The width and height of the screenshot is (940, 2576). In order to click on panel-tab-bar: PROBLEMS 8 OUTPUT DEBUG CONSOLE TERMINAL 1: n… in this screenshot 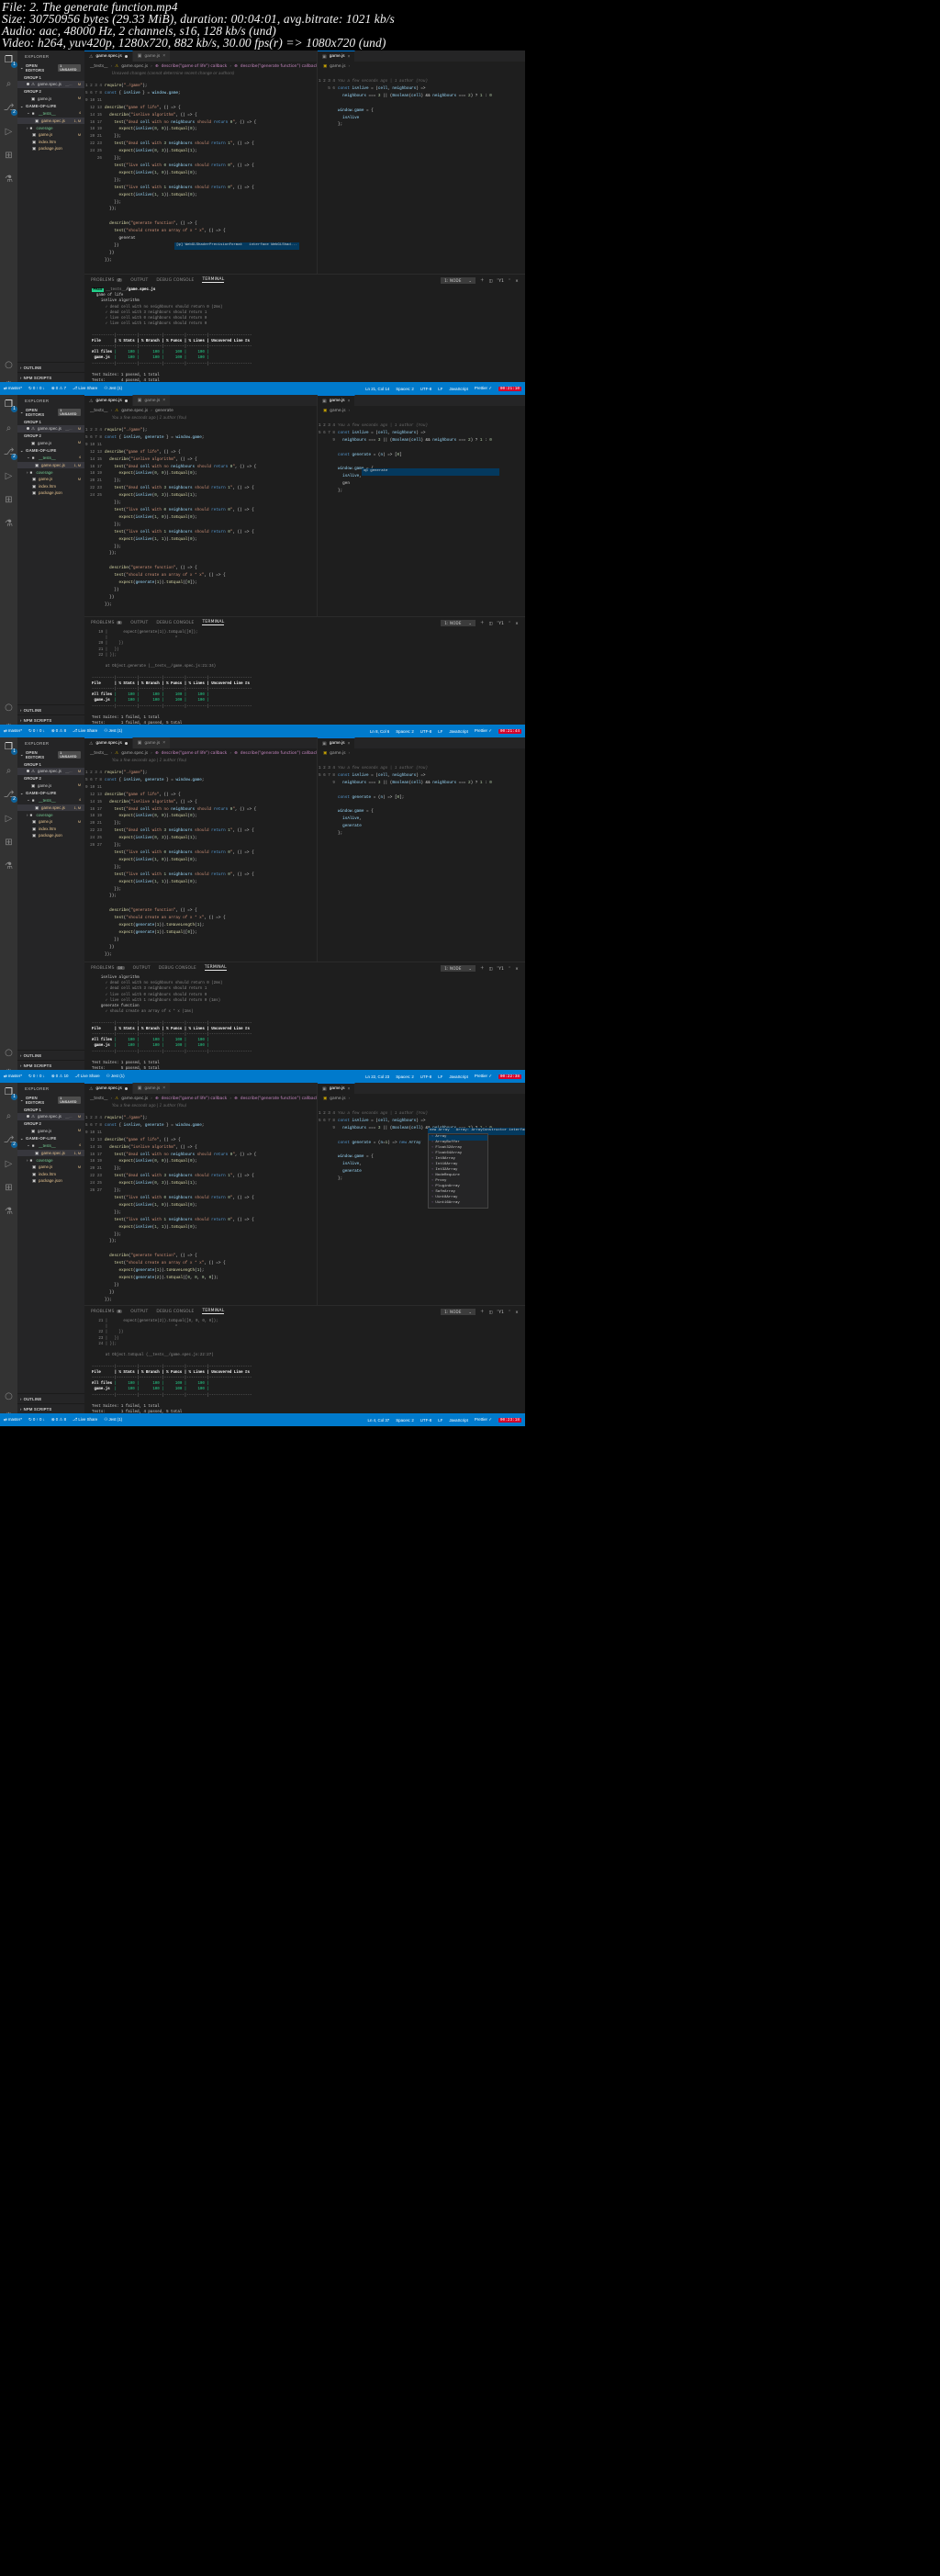, I will do `click(304, 1311)`.